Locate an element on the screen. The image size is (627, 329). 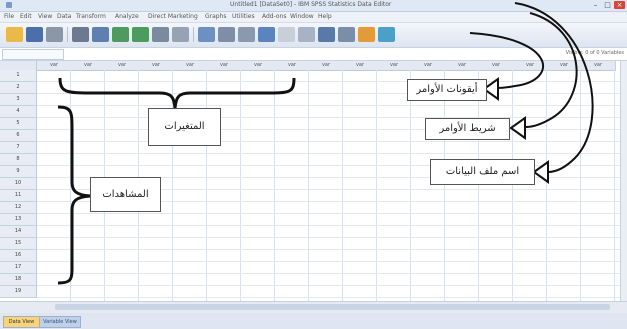
cases-brace is located at coordinates (74, 195).